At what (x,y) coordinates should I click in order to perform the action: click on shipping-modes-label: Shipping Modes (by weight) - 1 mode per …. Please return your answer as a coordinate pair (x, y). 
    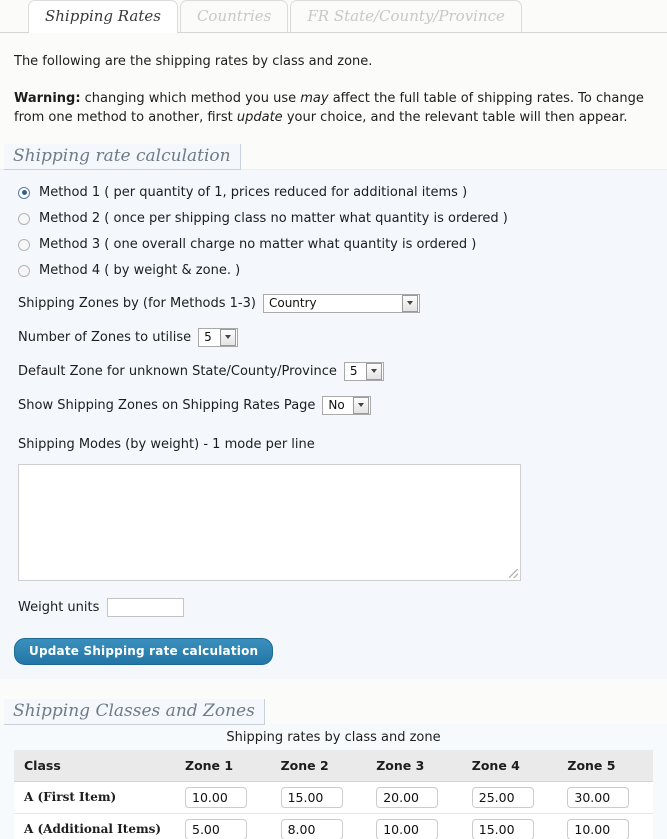
    Looking at the image, I should click on (166, 444).